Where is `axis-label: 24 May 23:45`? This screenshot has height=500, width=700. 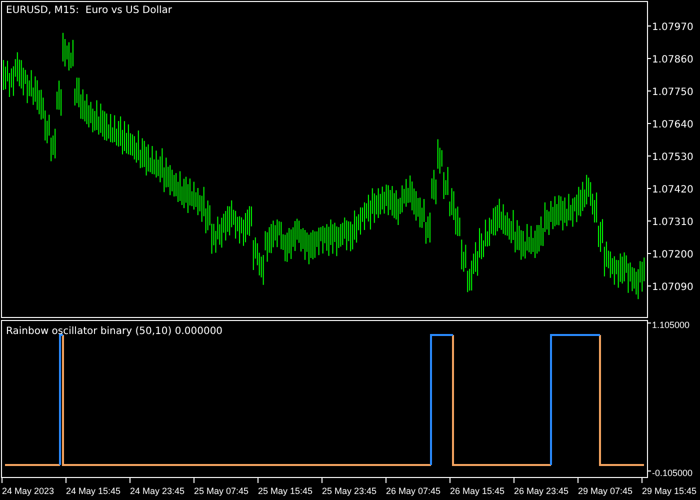
axis-label: 24 May 23:45 is located at coordinates (157, 491).